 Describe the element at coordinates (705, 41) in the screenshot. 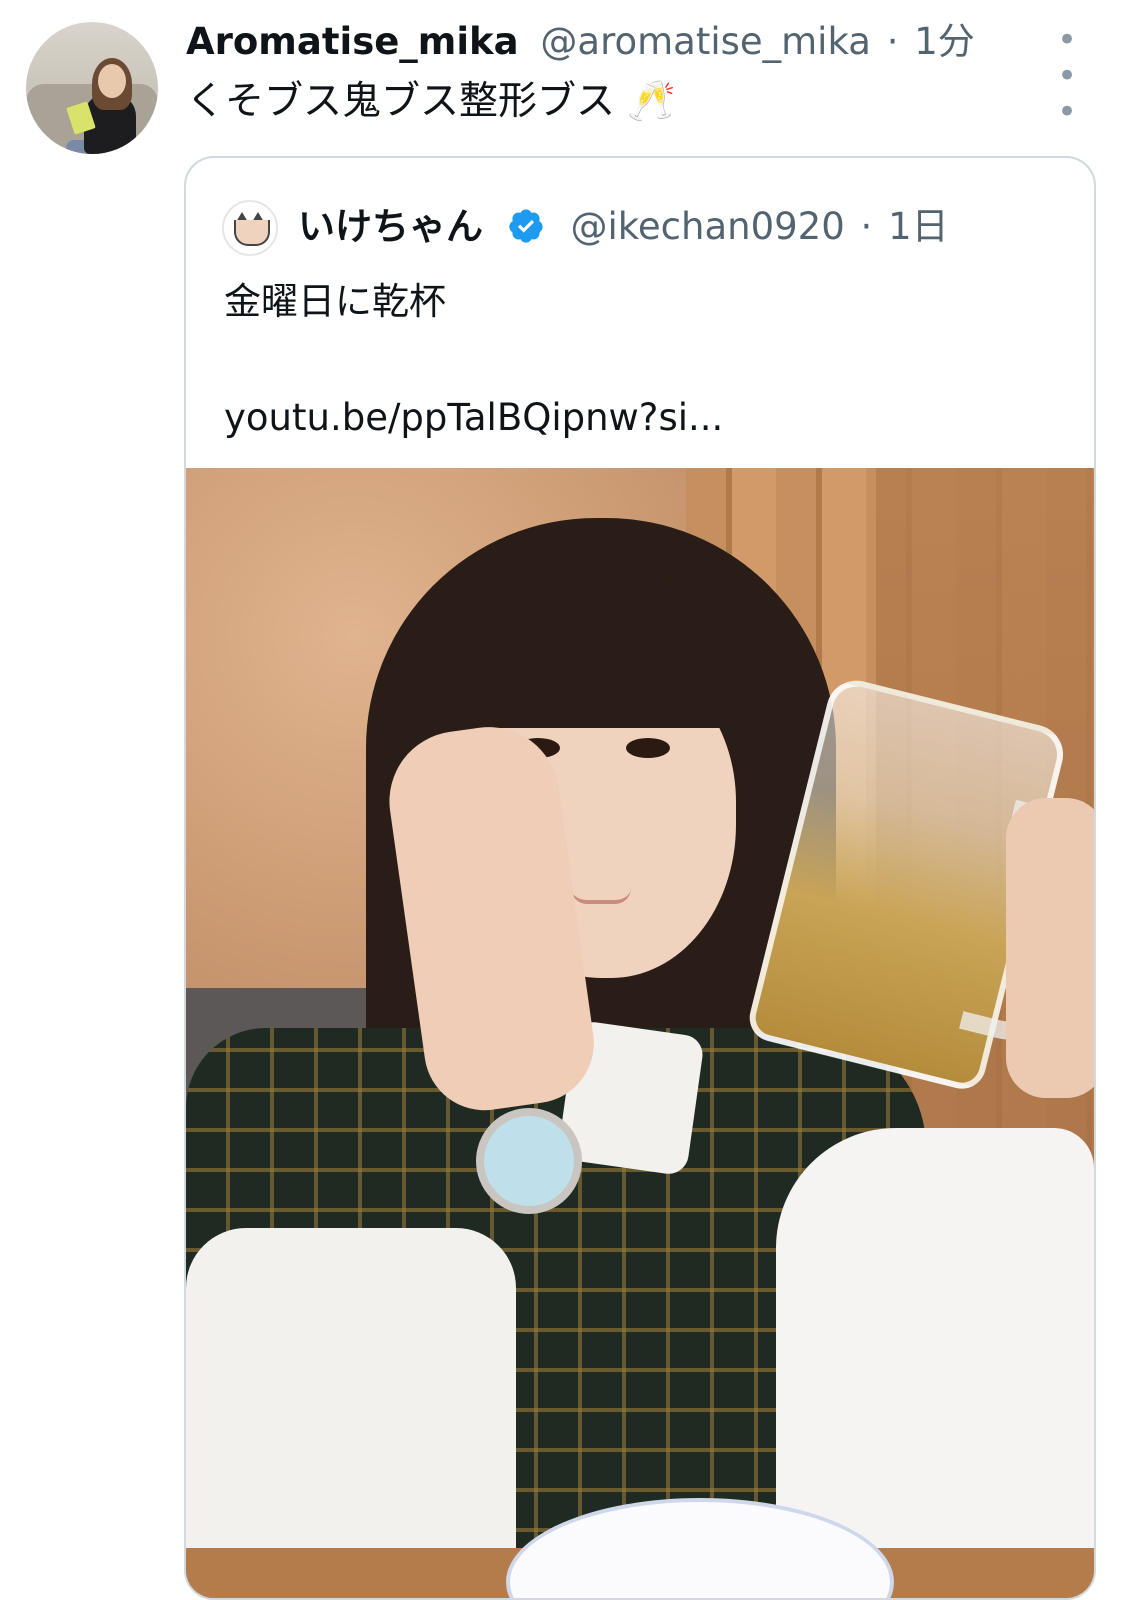

I see `author-handle: @aromatise_mika` at that location.